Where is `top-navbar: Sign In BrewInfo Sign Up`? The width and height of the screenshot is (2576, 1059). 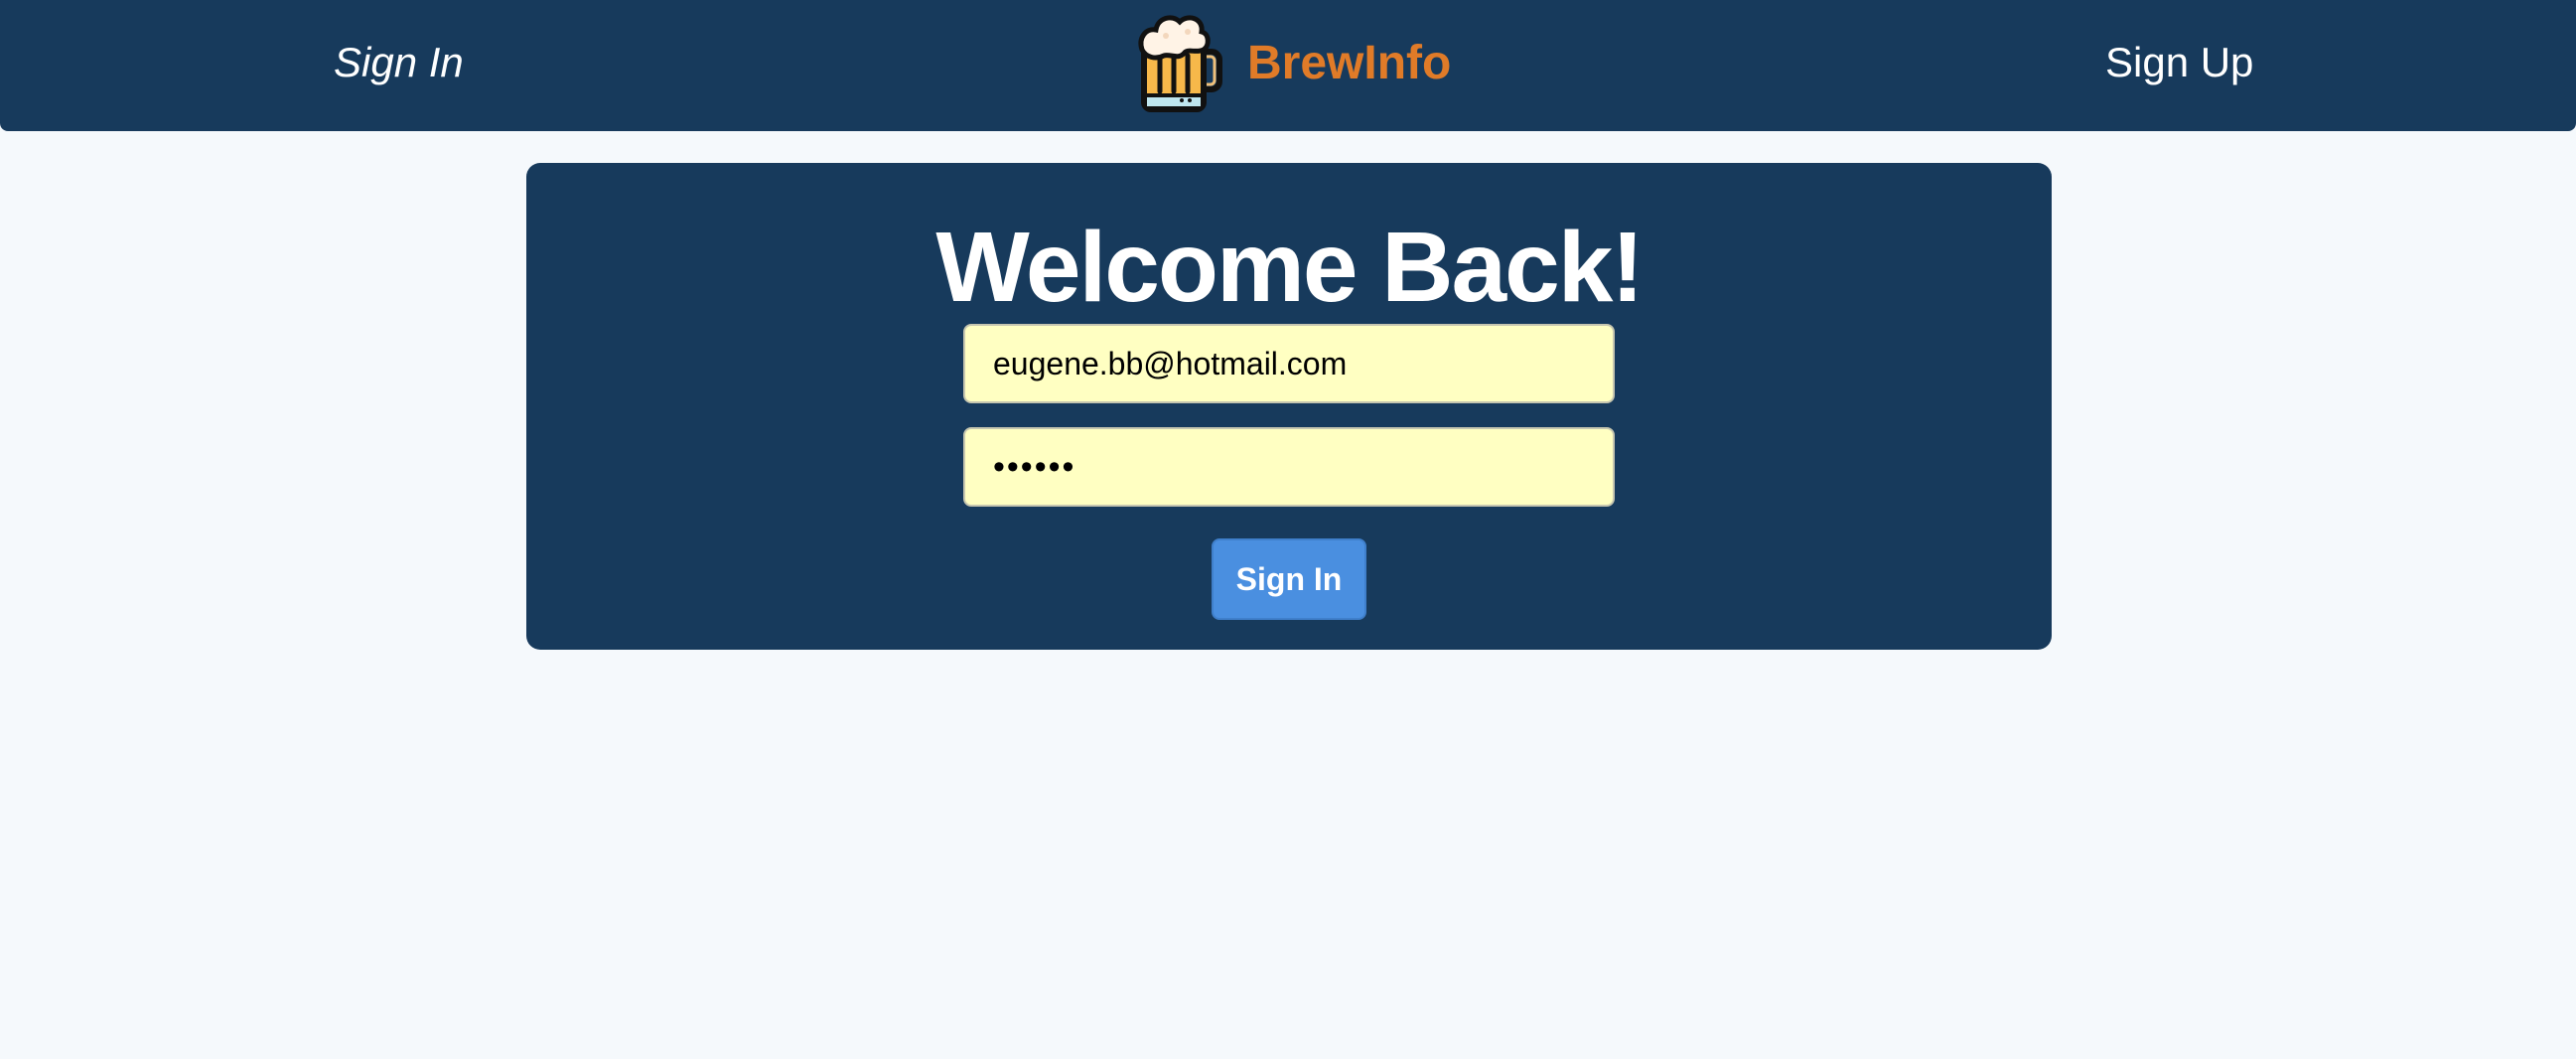
top-navbar: Sign In BrewInfo Sign Up is located at coordinates (1288, 66).